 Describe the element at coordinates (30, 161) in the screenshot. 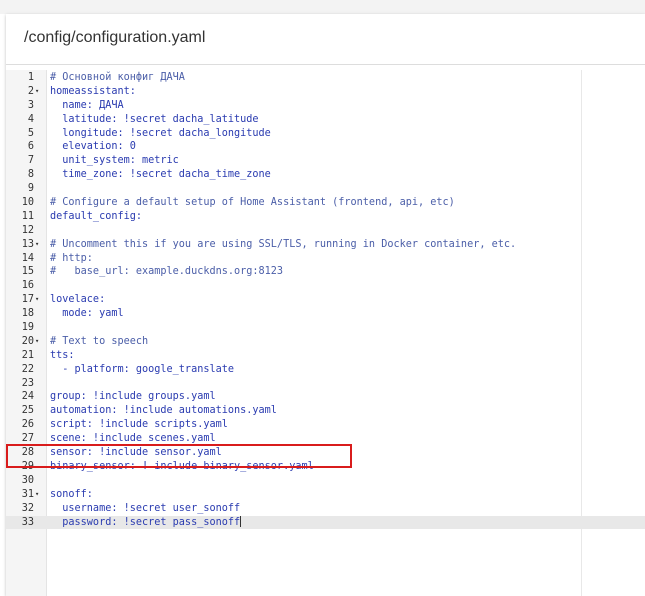

I see `line-number: 7` at that location.